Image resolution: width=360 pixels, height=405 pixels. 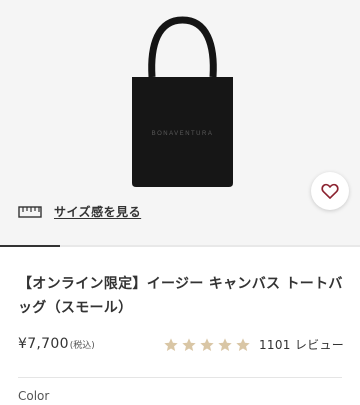 I want to click on size-guide-link: サイズ感を見る, so click(x=79, y=211).